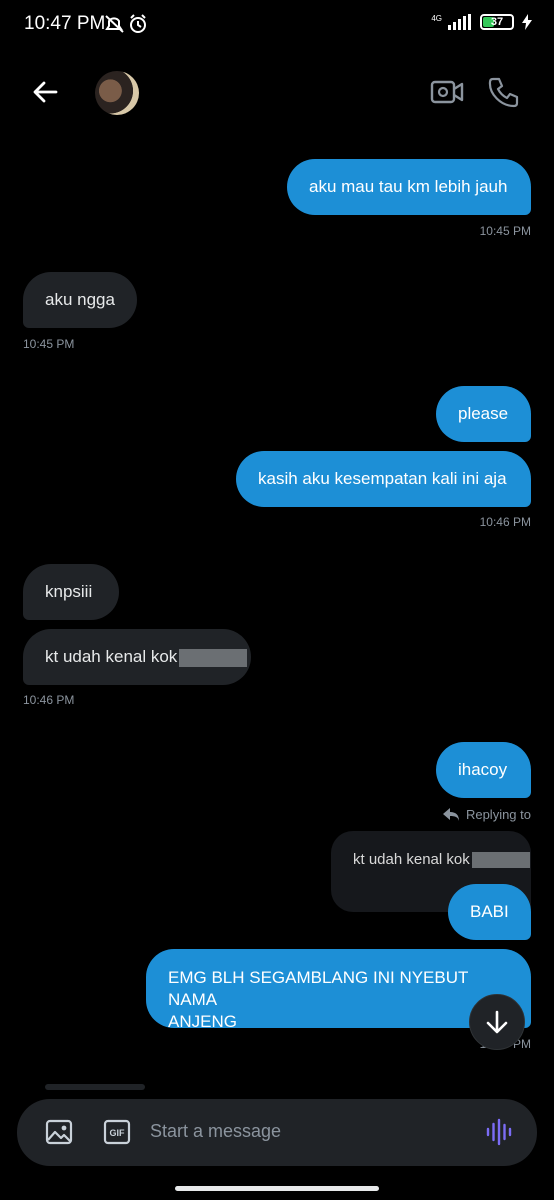  Describe the element at coordinates (450, 814) in the screenshot. I see `reply-arrow-icon` at that location.